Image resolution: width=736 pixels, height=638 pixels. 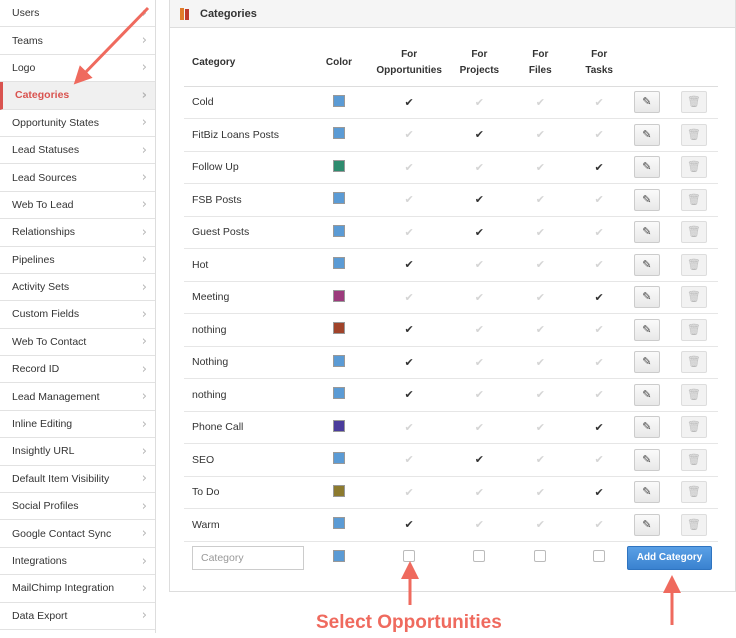 I want to click on sidebar-item-logo: Logo ›, so click(x=77, y=69).